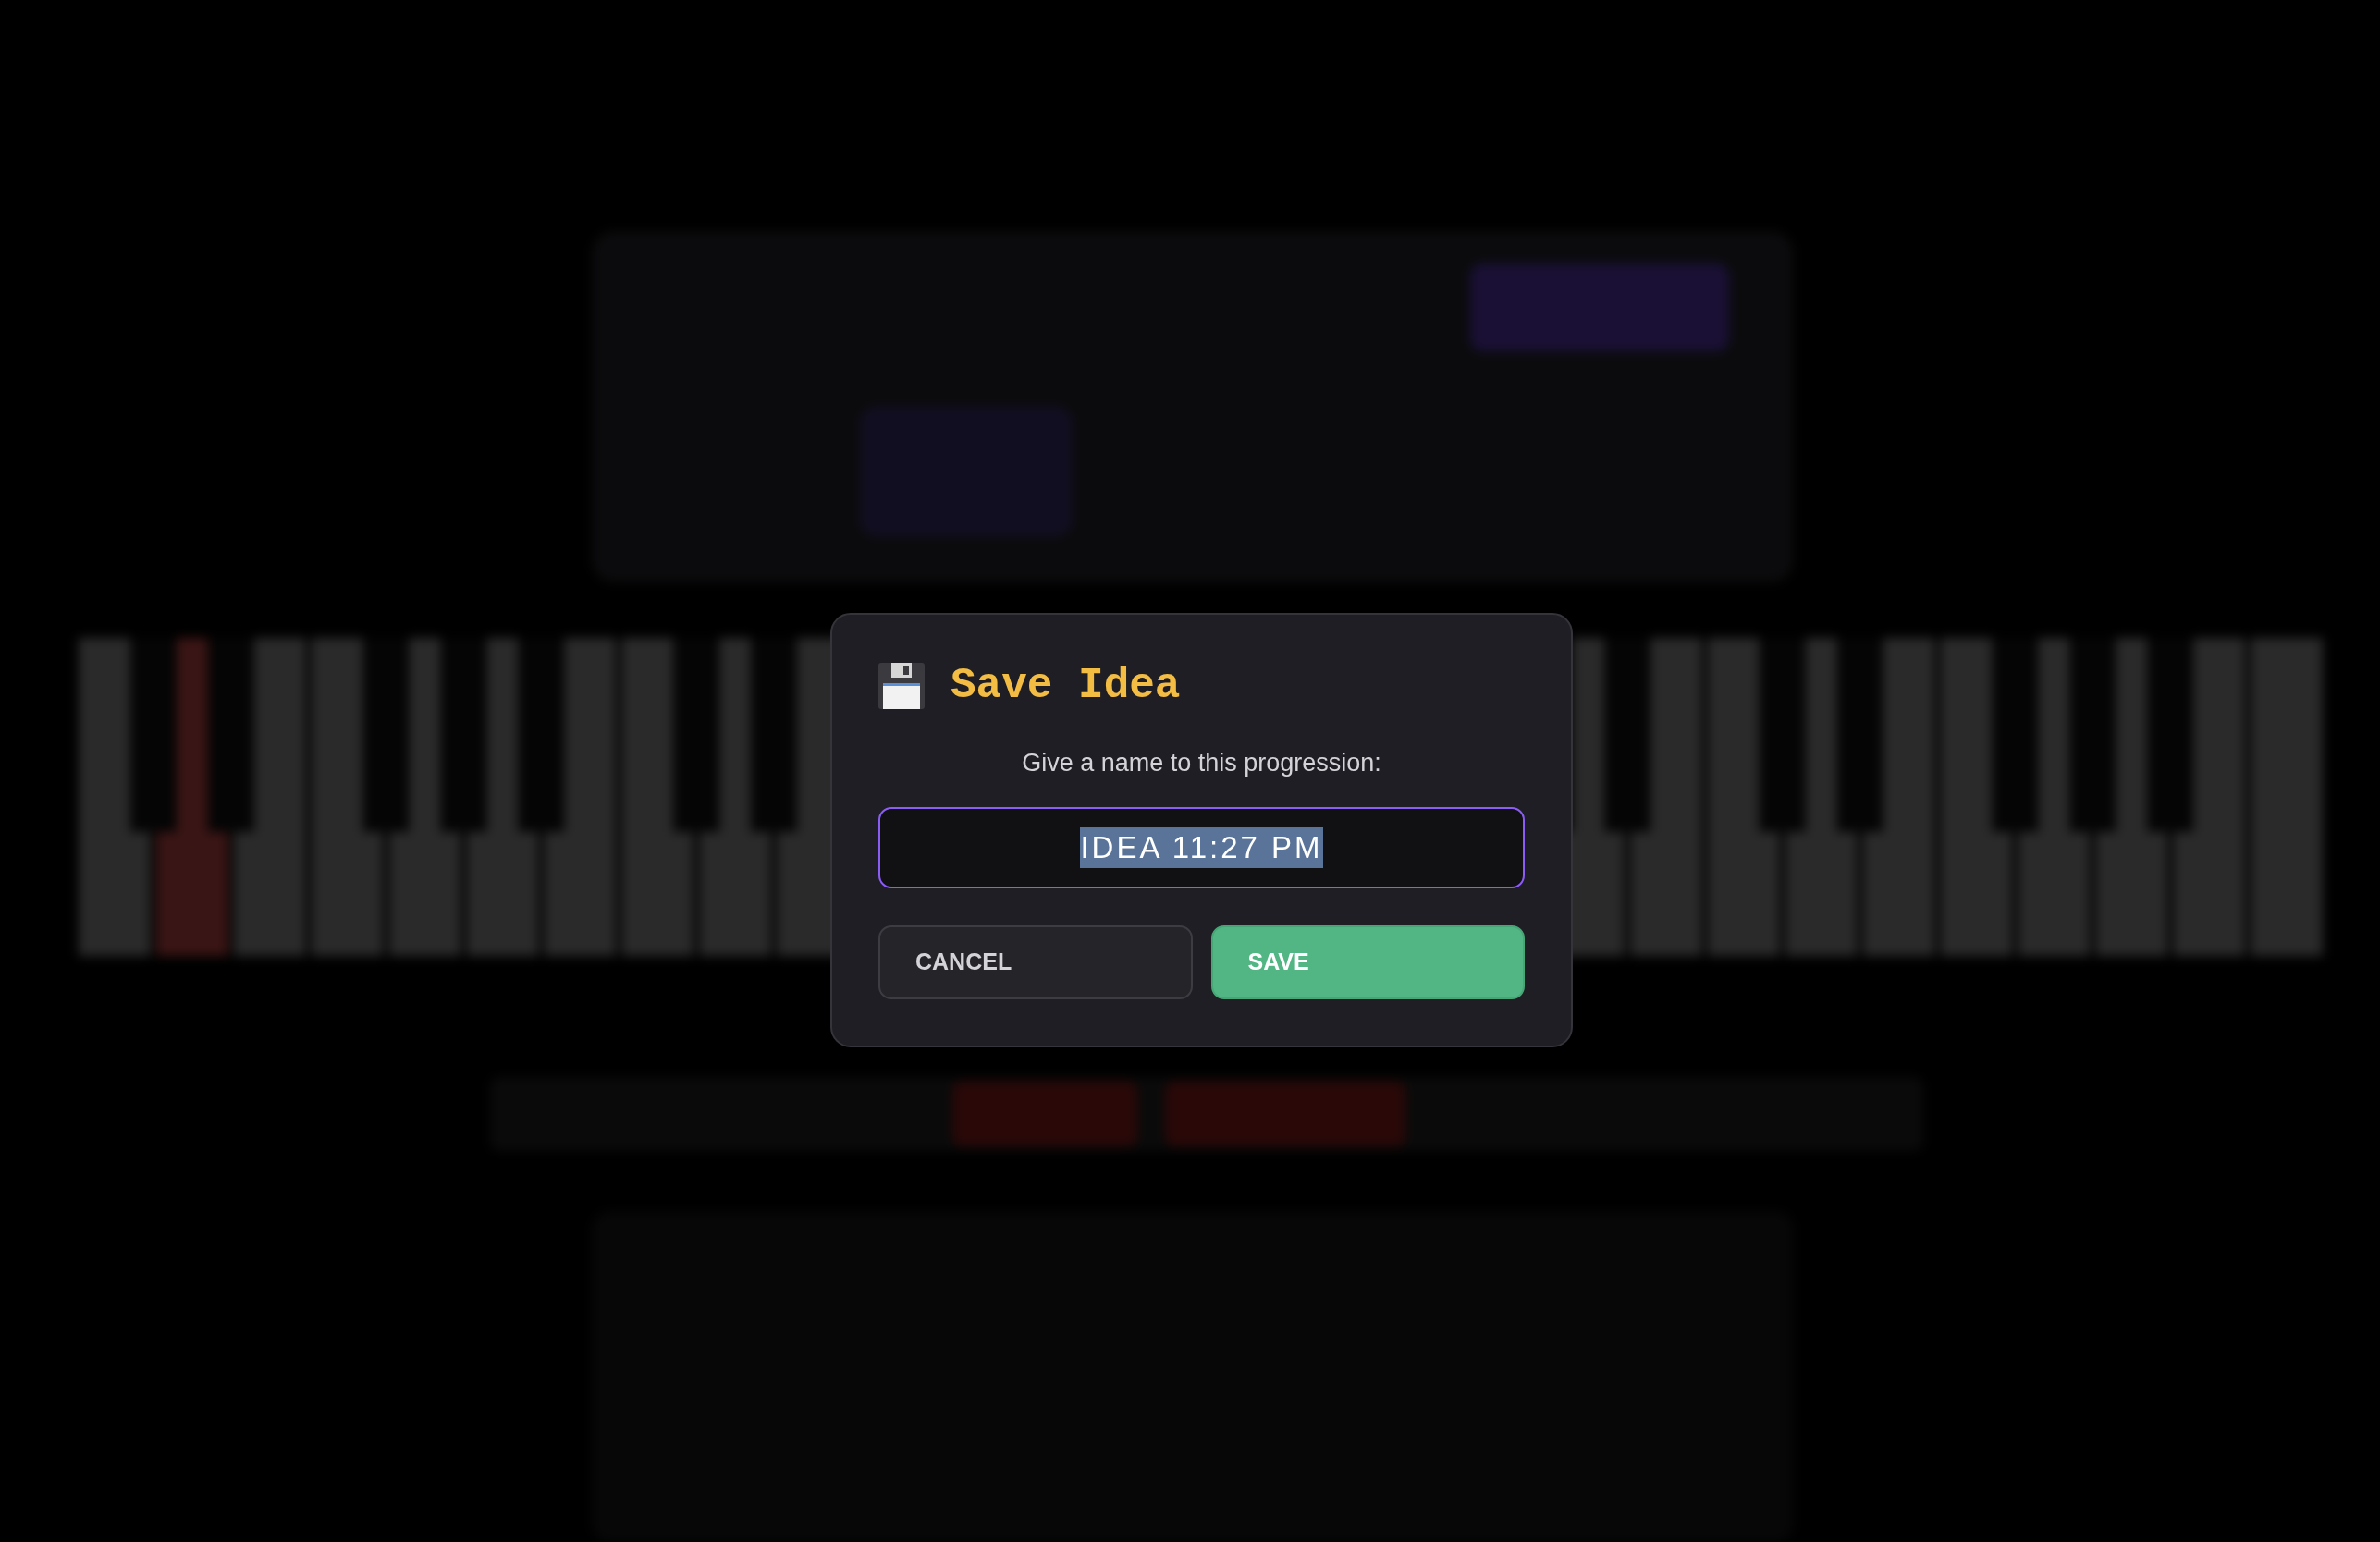  I want to click on cancel-button: CANCEL, so click(1035, 961).